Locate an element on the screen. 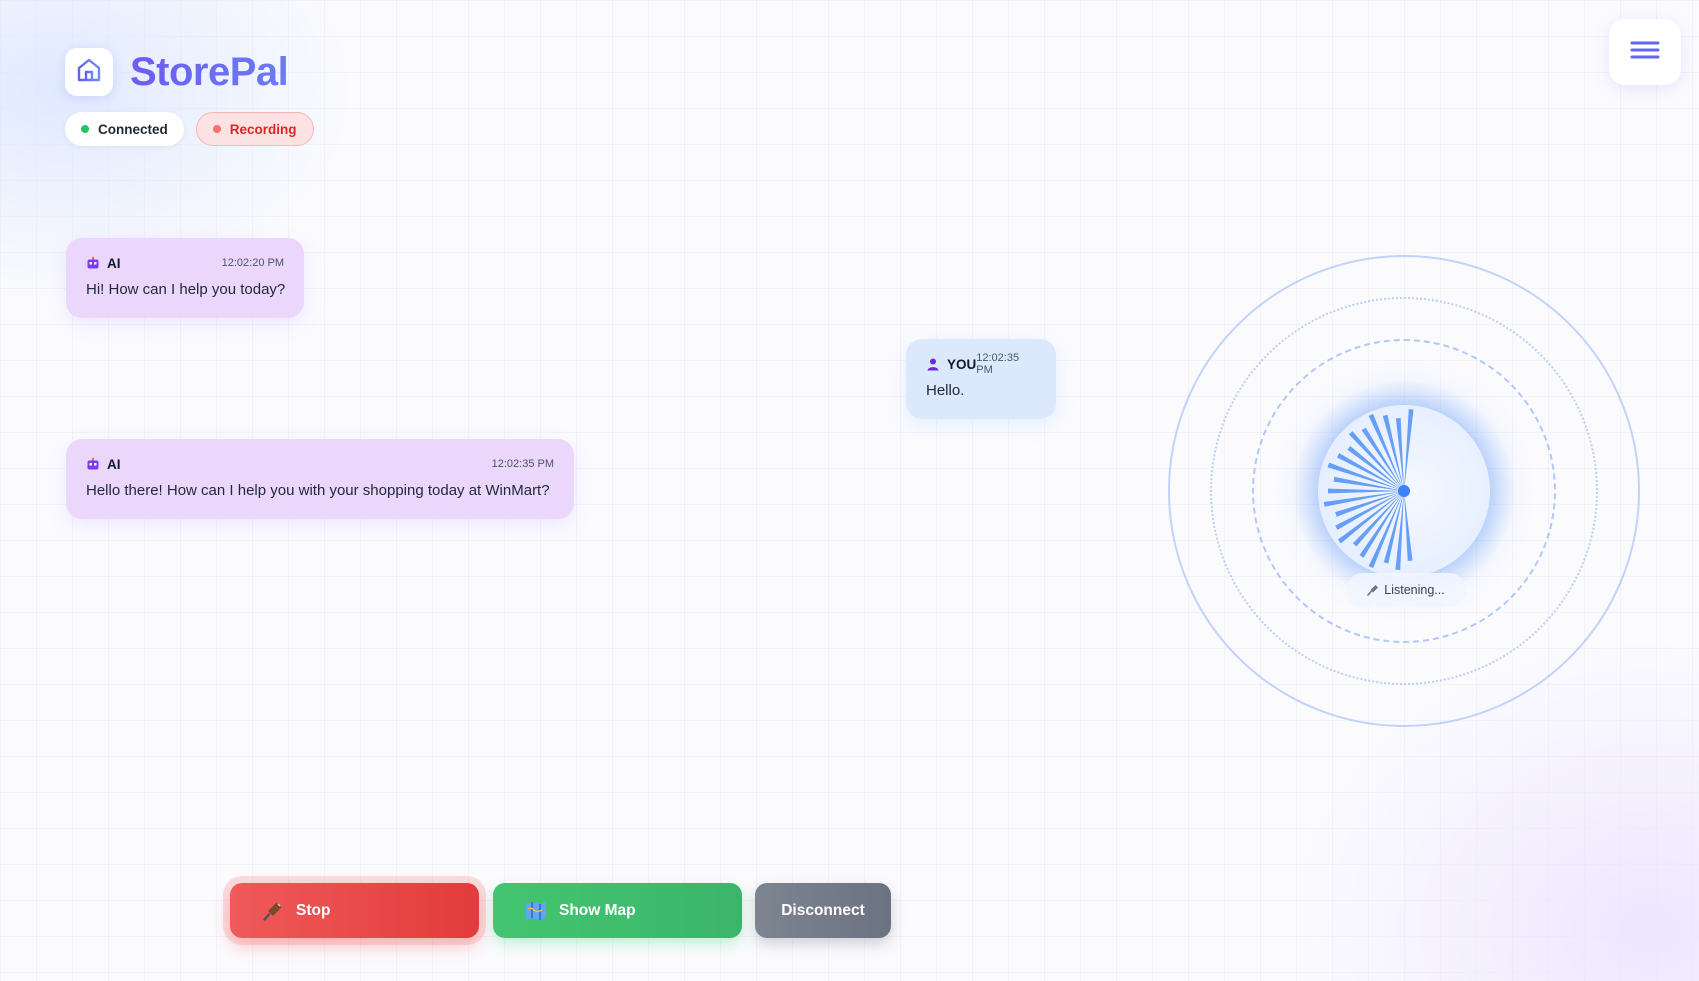 The image size is (1699, 981). message-sender: YOU is located at coordinates (962, 364).